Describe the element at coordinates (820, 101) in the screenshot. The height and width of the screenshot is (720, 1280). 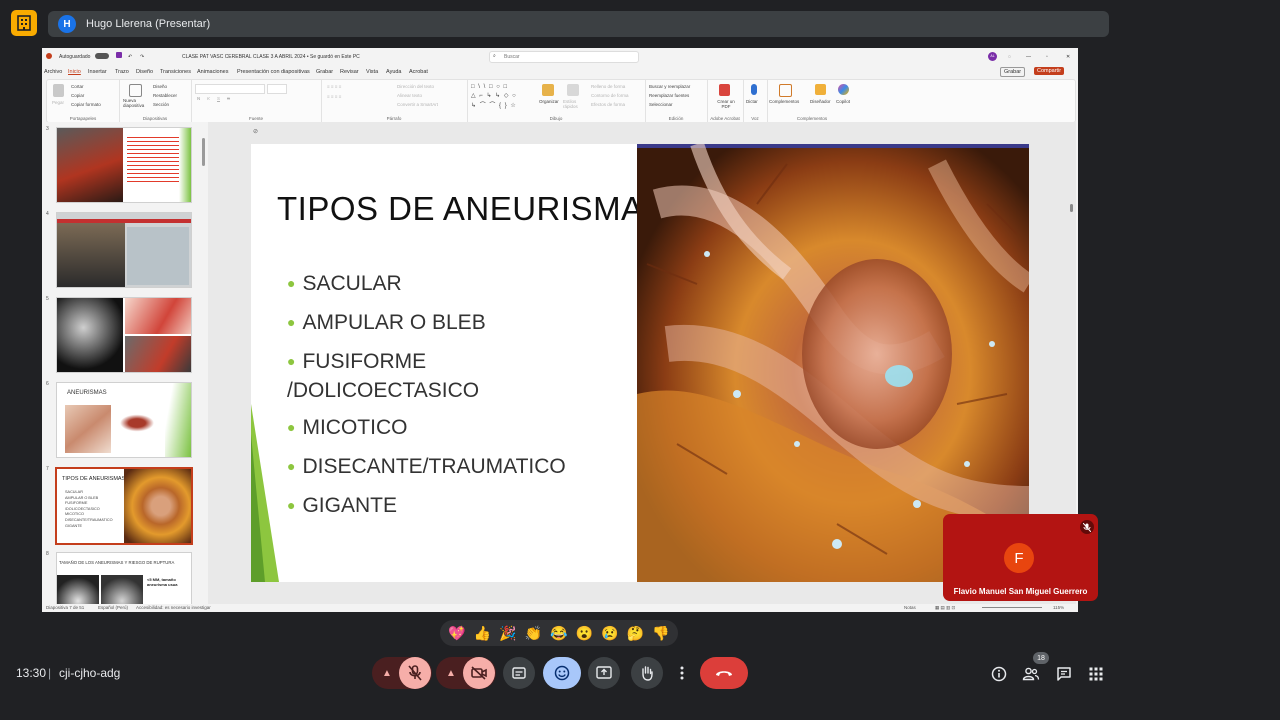
I see `designer-button: Diseñador` at that location.